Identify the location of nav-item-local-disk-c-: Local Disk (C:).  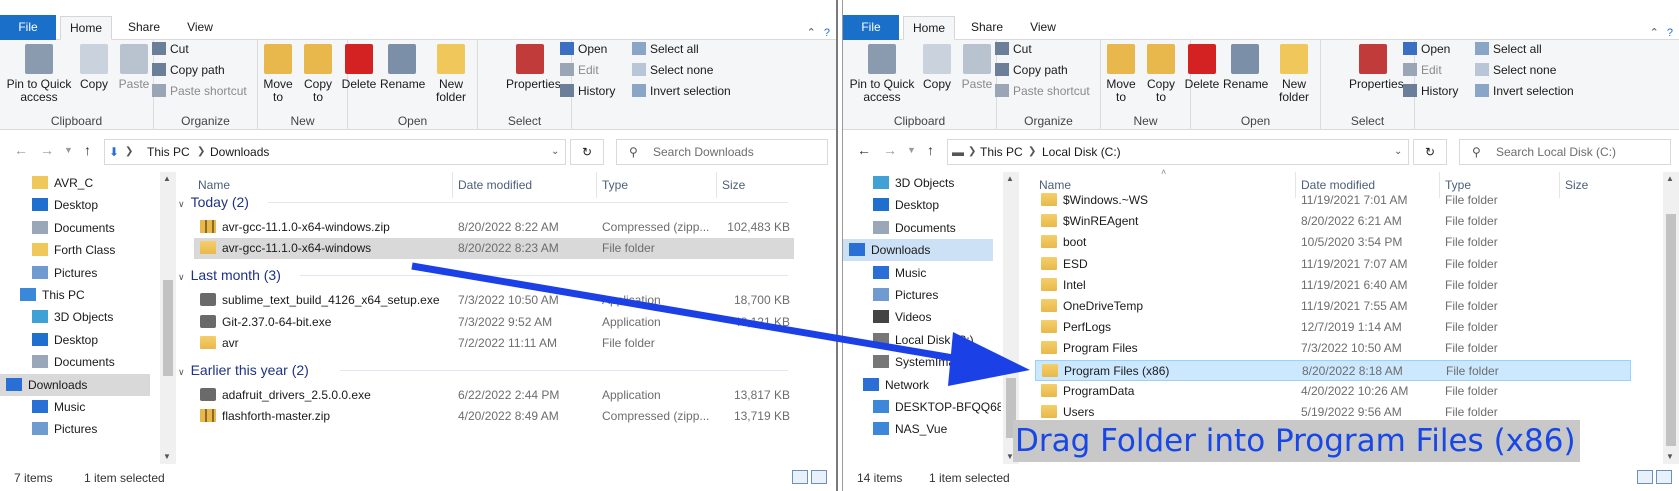
(930, 340).